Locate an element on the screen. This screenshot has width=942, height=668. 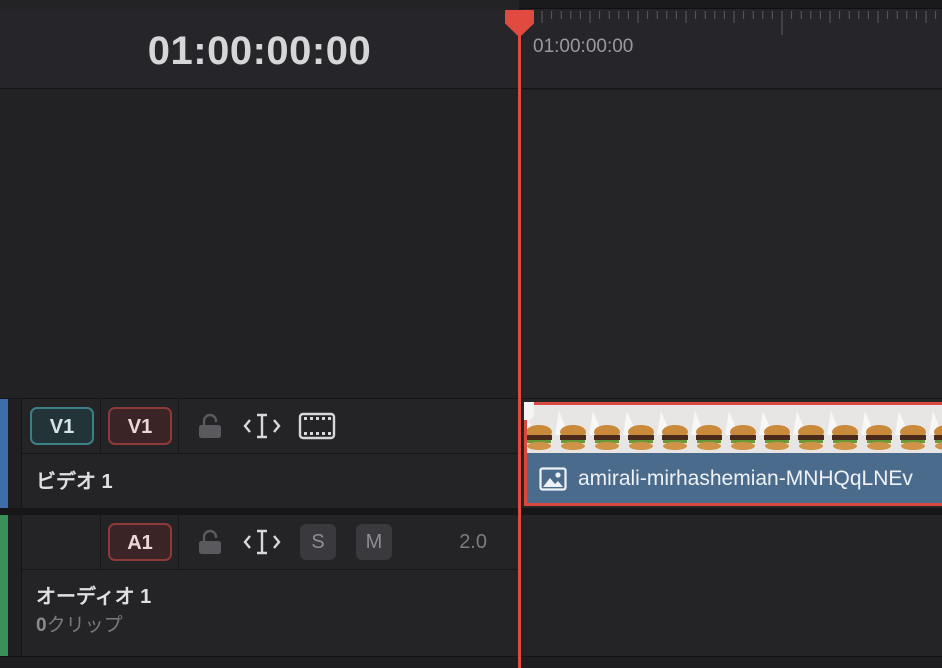
ruler-timecode-label: 01:00:00:00 is located at coordinates (583, 46).